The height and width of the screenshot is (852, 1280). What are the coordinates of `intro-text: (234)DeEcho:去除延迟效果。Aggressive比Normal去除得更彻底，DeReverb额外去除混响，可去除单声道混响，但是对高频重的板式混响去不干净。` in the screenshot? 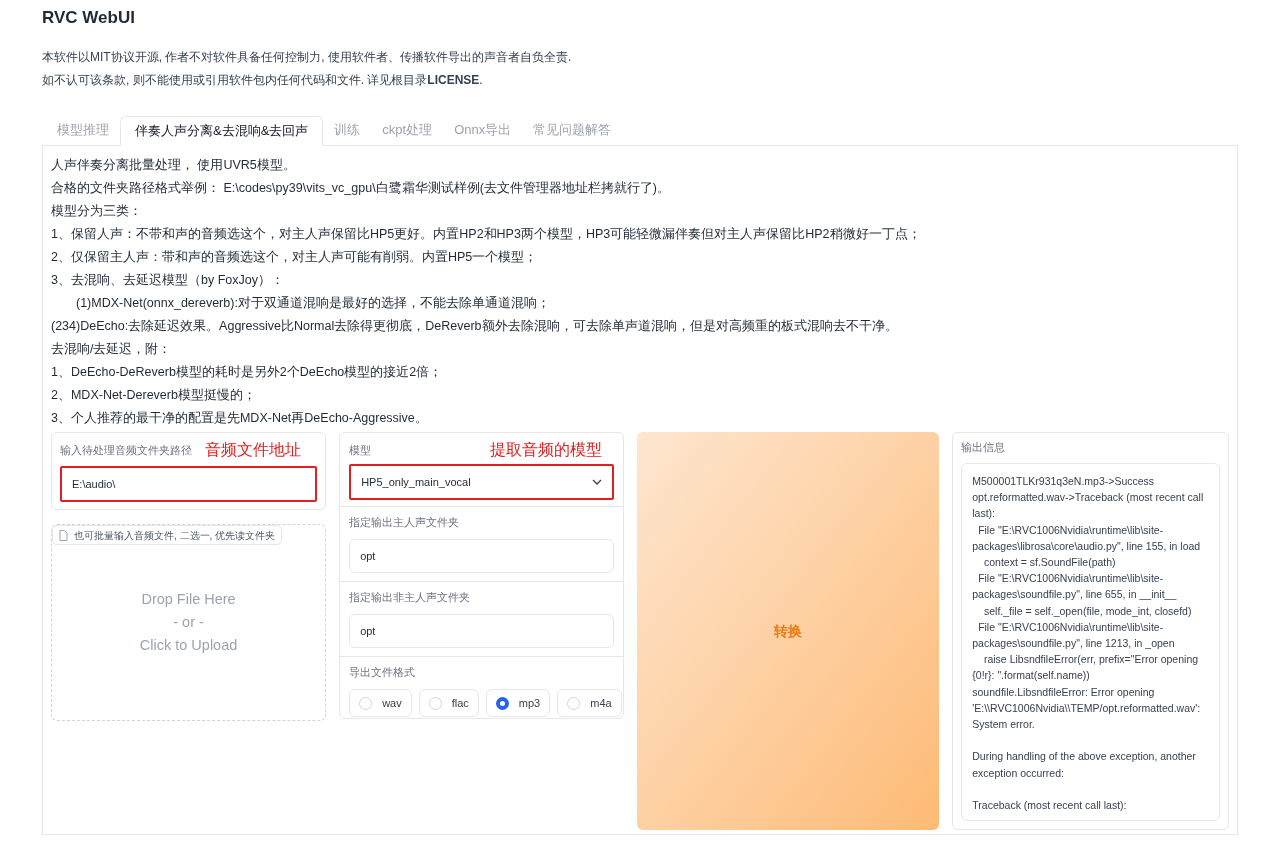 It's located at (474, 326).